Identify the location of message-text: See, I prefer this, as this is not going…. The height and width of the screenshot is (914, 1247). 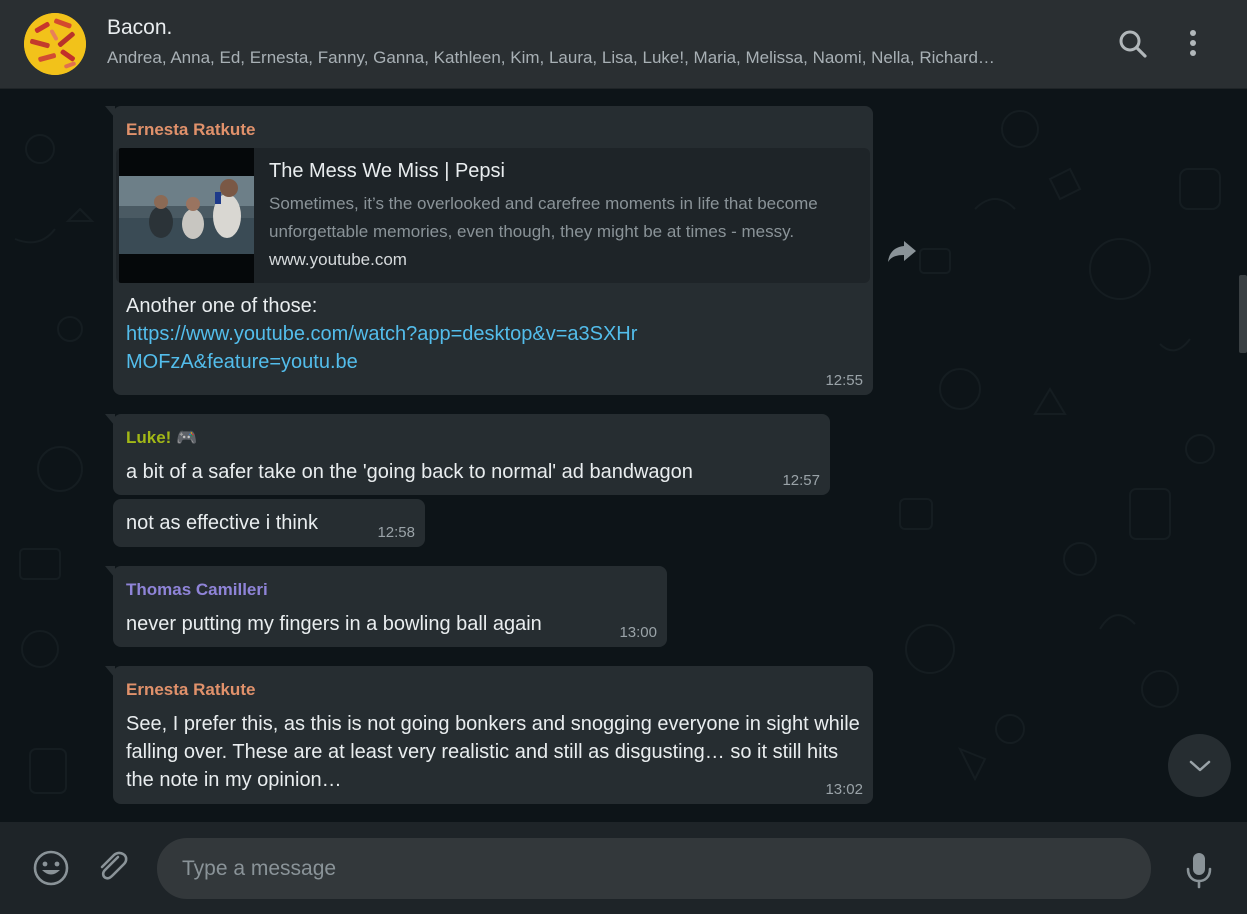
(493, 752).